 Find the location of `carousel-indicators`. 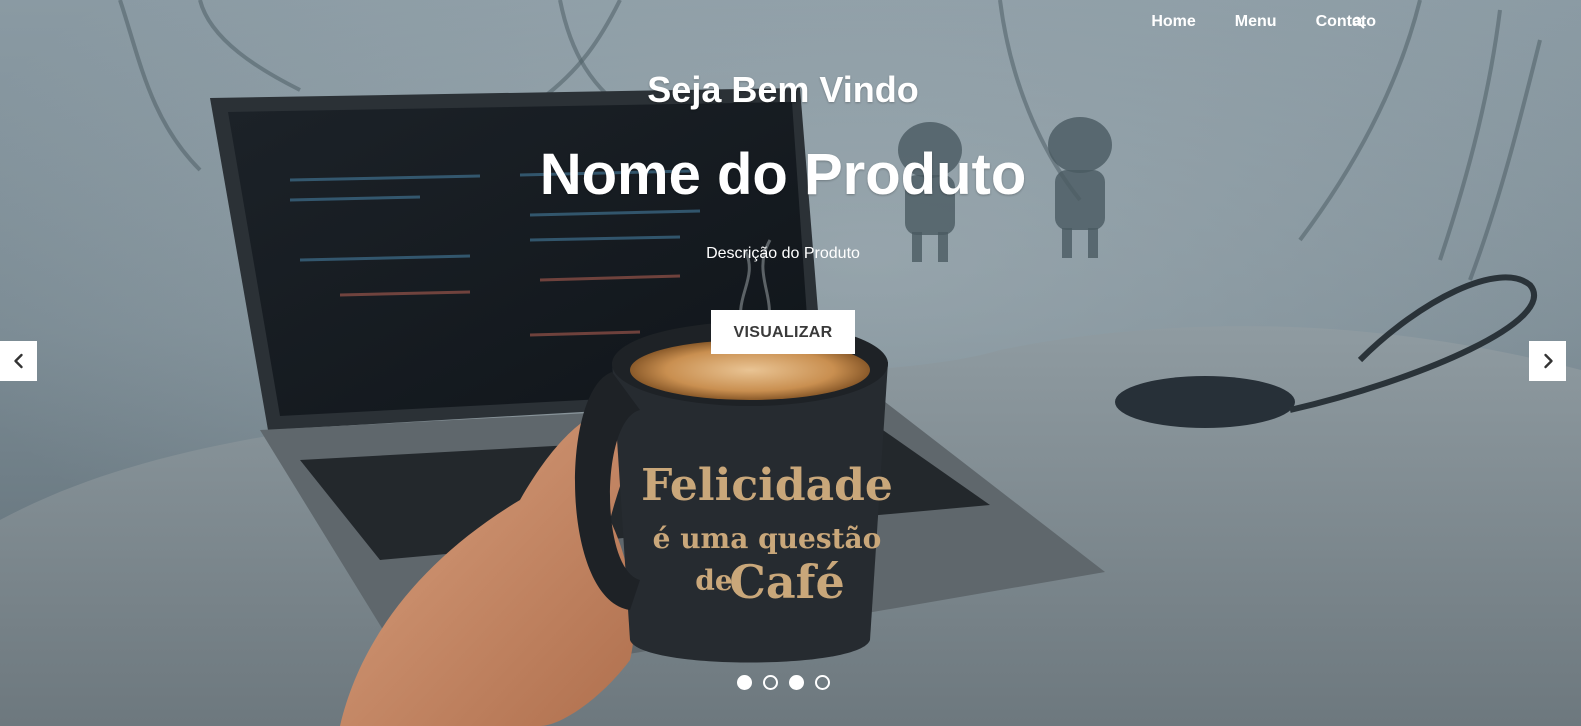

carousel-indicators is located at coordinates (783, 682).